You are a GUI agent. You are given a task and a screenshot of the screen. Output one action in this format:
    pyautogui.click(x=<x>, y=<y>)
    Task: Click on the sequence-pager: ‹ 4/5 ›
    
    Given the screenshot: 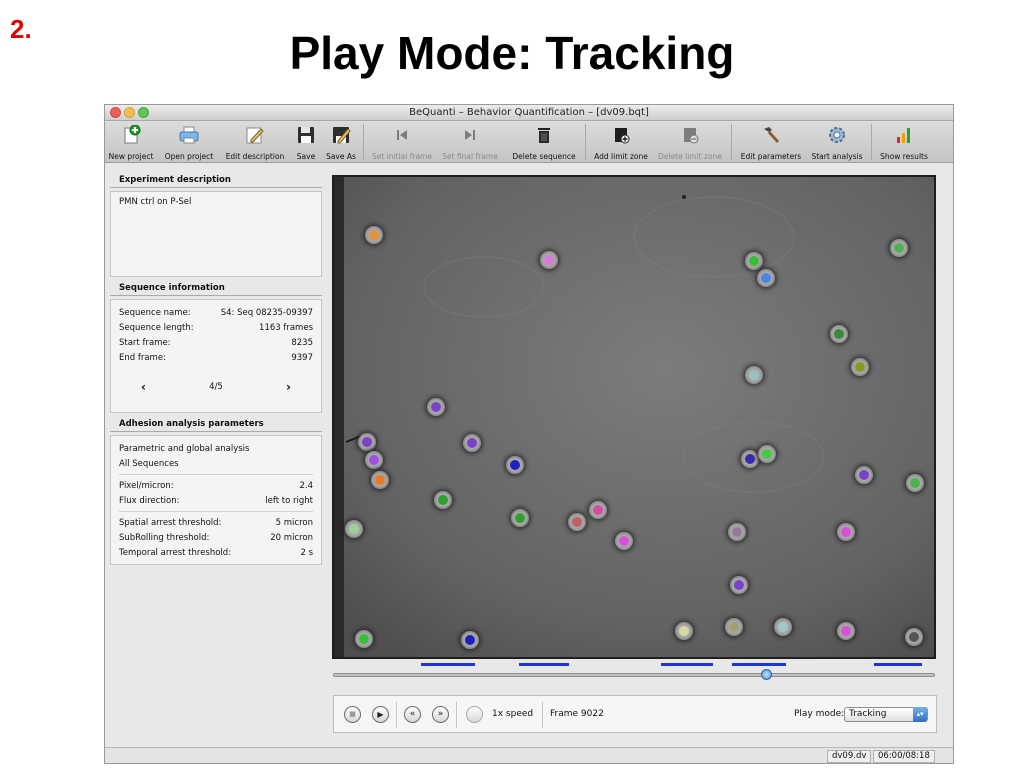 What is the action you would take?
    pyautogui.click(x=216, y=386)
    